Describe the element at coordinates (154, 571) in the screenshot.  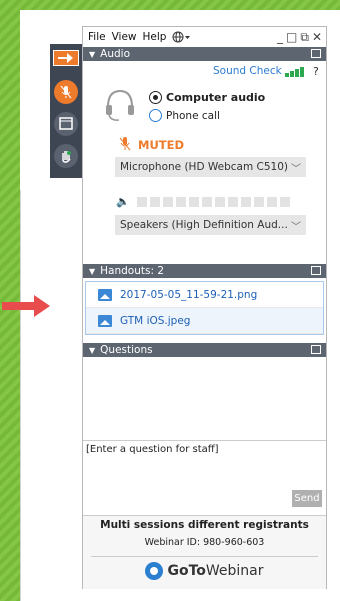
I see `gotowebinar-flower-icon` at that location.